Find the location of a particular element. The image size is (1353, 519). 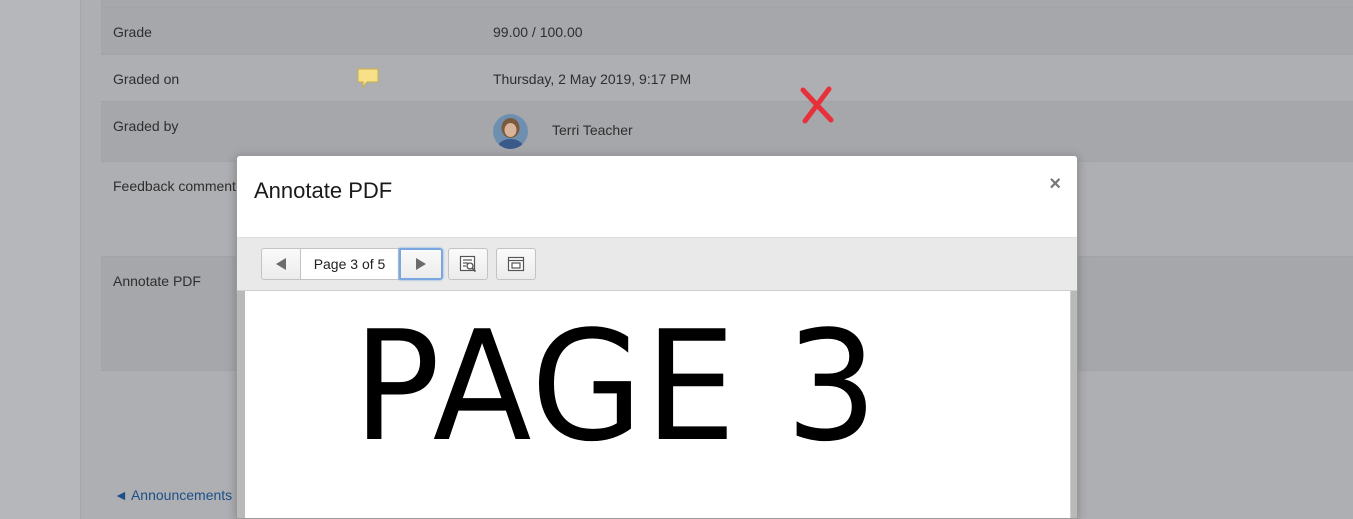

left-gutter is located at coordinates (40, 259).